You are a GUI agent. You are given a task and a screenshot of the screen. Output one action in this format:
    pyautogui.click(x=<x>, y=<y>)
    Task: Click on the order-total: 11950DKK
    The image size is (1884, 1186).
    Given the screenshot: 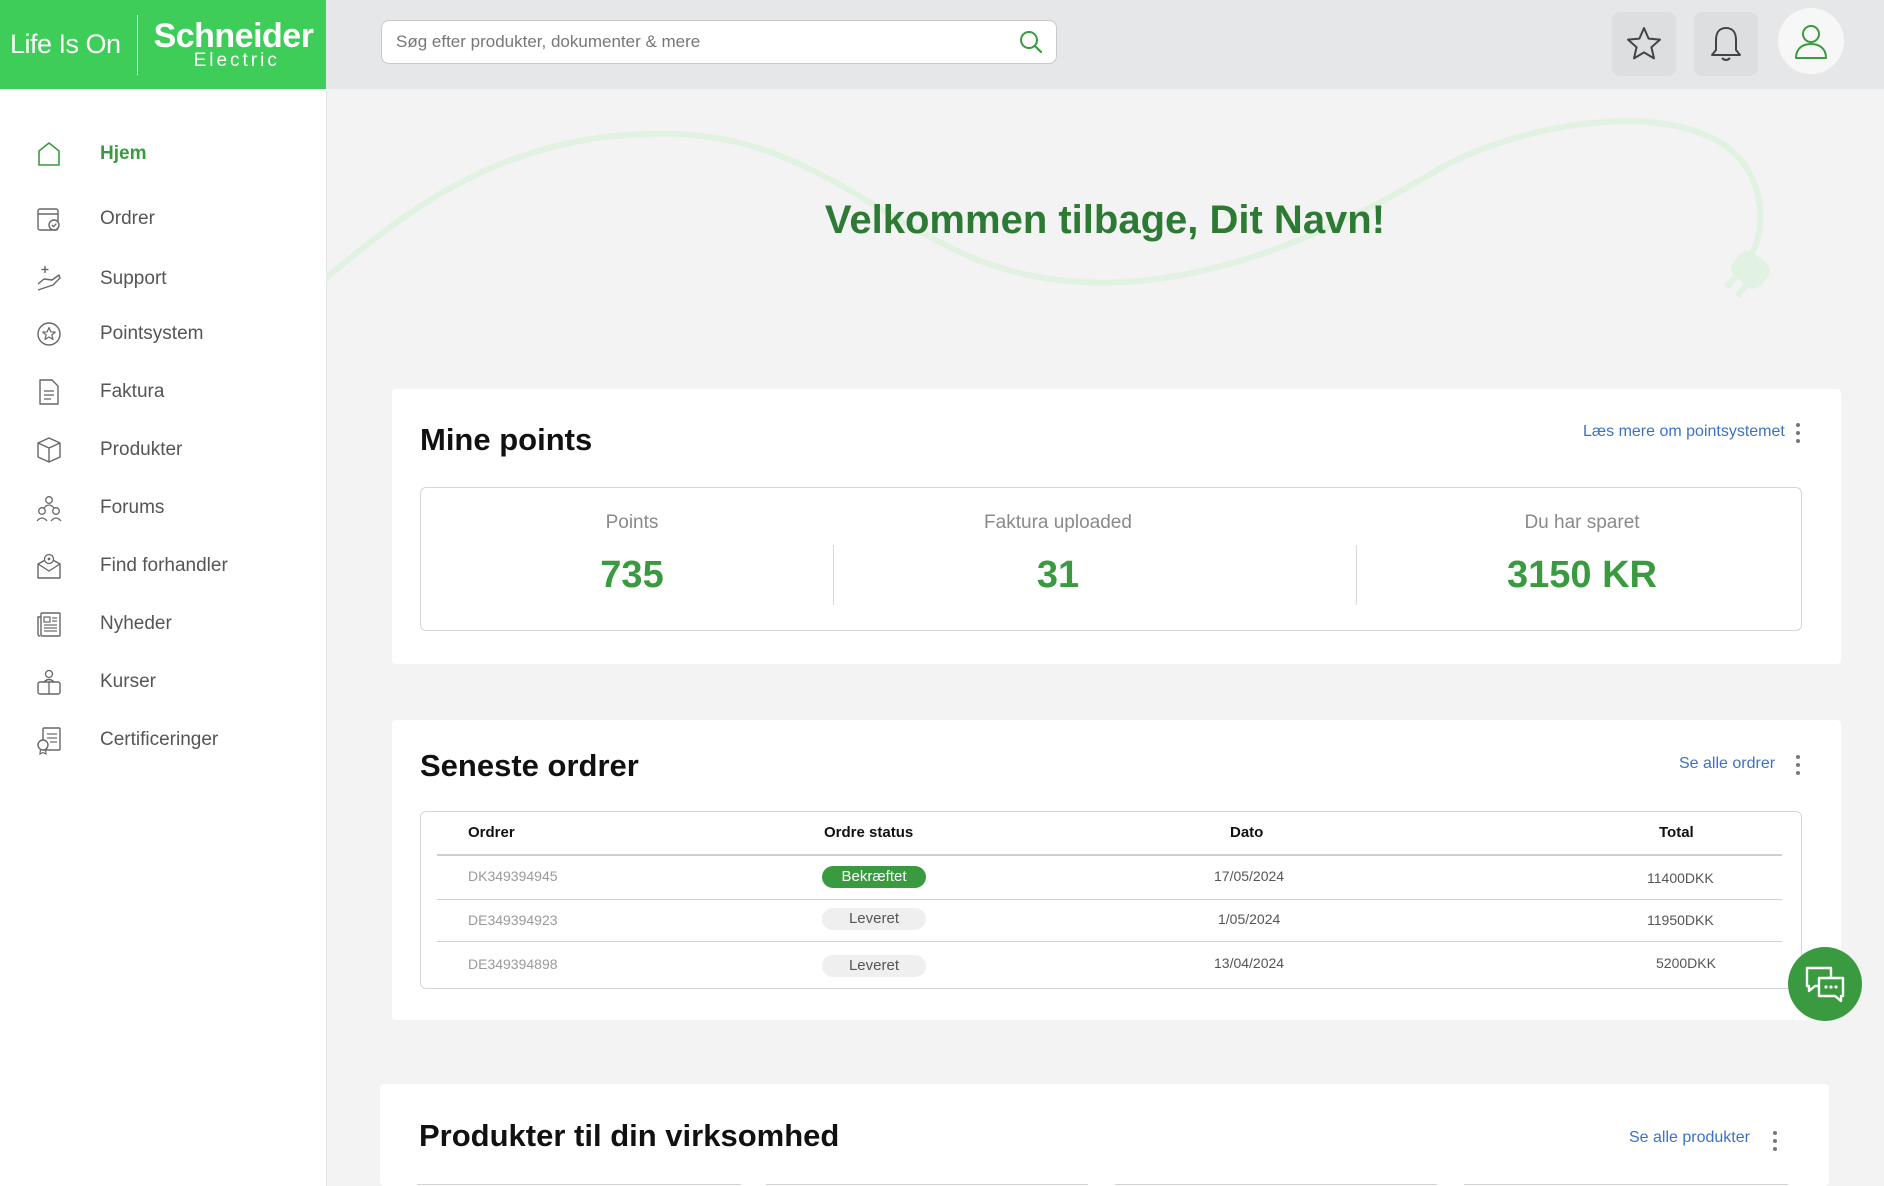 What is the action you would take?
    pyautogui.click(x=1680, y=920)
    